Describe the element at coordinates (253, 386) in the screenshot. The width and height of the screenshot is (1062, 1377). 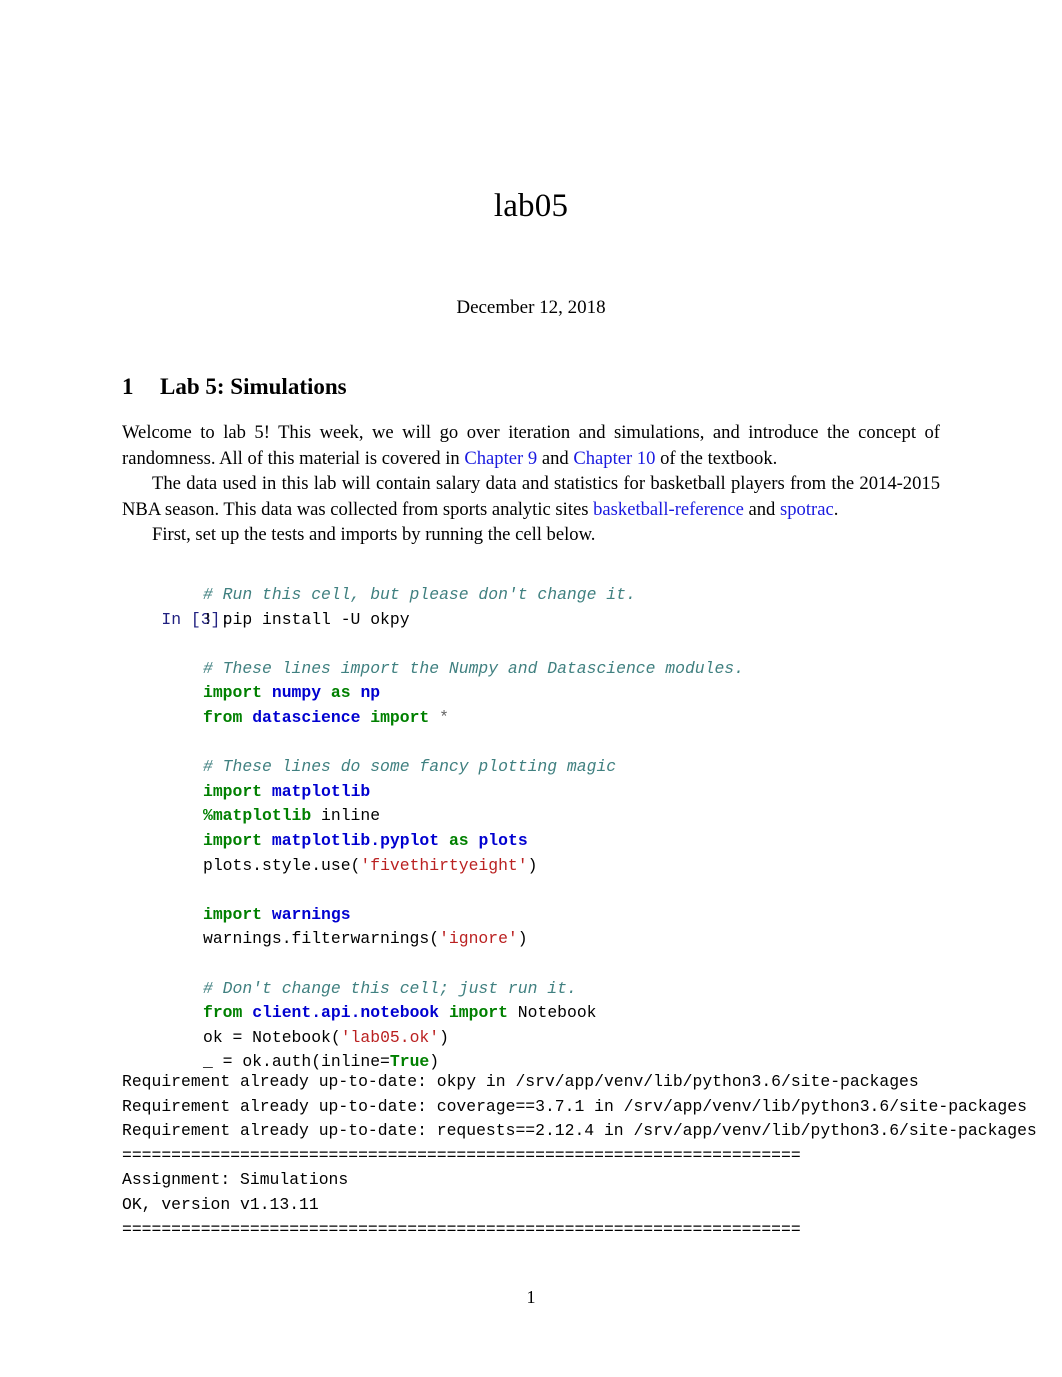
I see `section-title: Lab 5: Simulations` at that location.